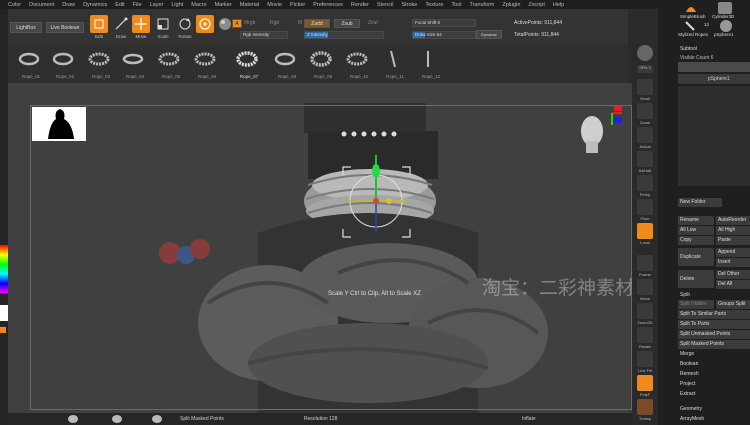  Describe the element at coordinates (645, 386) in the screenshot. I see `polyf-button: PolyF` at that location.